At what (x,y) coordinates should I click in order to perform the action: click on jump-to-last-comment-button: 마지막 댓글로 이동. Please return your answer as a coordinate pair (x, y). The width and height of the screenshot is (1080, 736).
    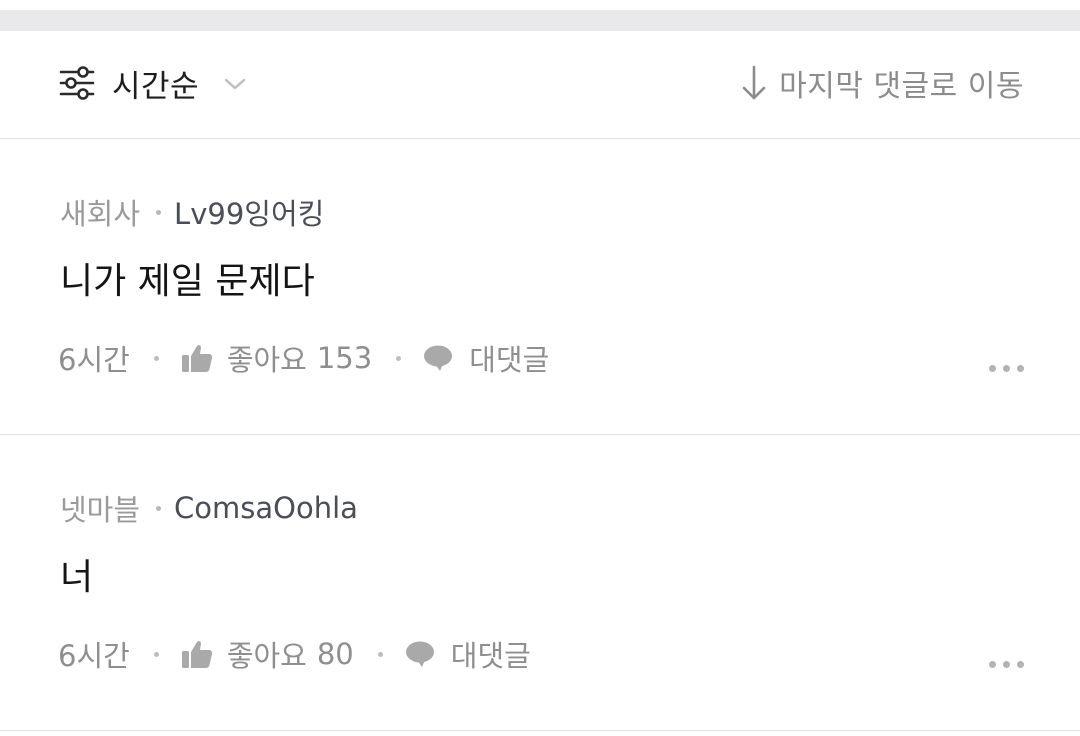
    Looking at the image, I should click on (882, 83).